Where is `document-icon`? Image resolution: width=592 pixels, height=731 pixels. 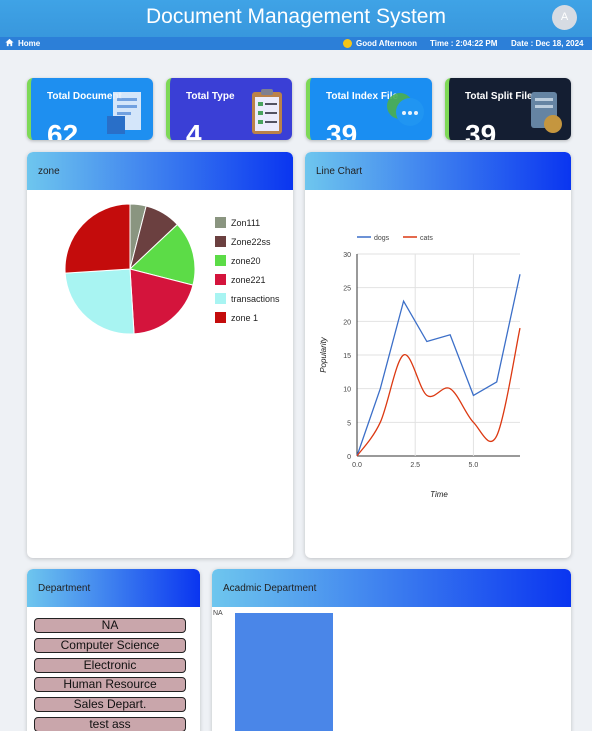
document-icon is located at coordinates (124, 113).